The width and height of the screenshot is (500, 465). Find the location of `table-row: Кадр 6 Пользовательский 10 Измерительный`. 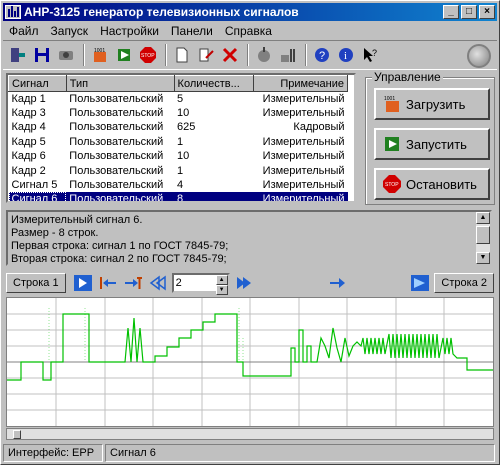

table-row: Кадр 6 Пользовательский 10 Измерительный is located at coordinates (178, 156).